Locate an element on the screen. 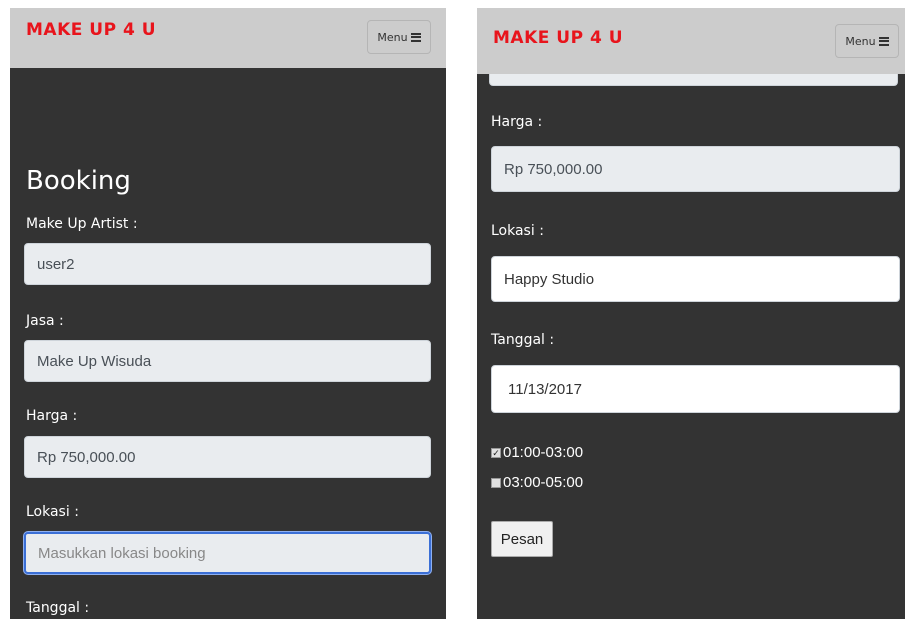 This screenshot has height=619, width=905. slot-label: 01:00-03:00 is located at coordinates (543, 452).